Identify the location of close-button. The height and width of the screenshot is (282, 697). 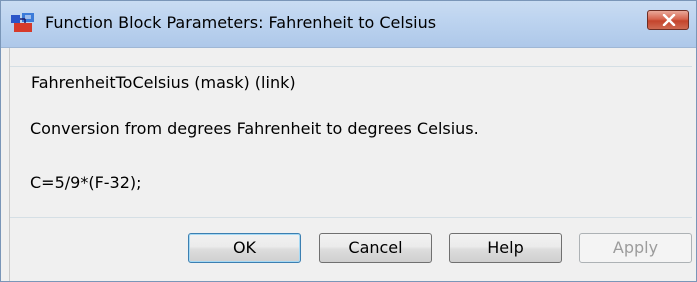
(668, 20).